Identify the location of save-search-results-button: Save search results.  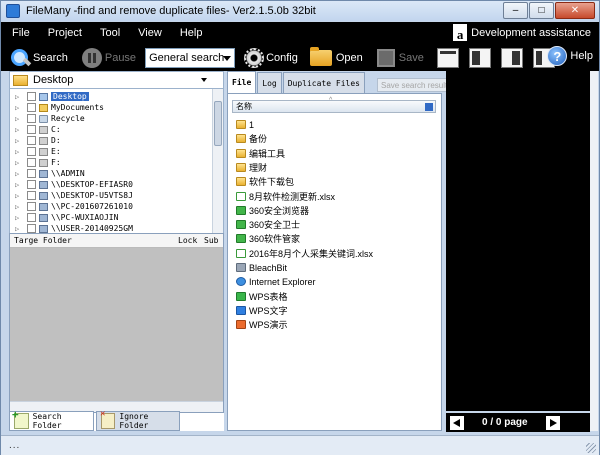
(417, 85).